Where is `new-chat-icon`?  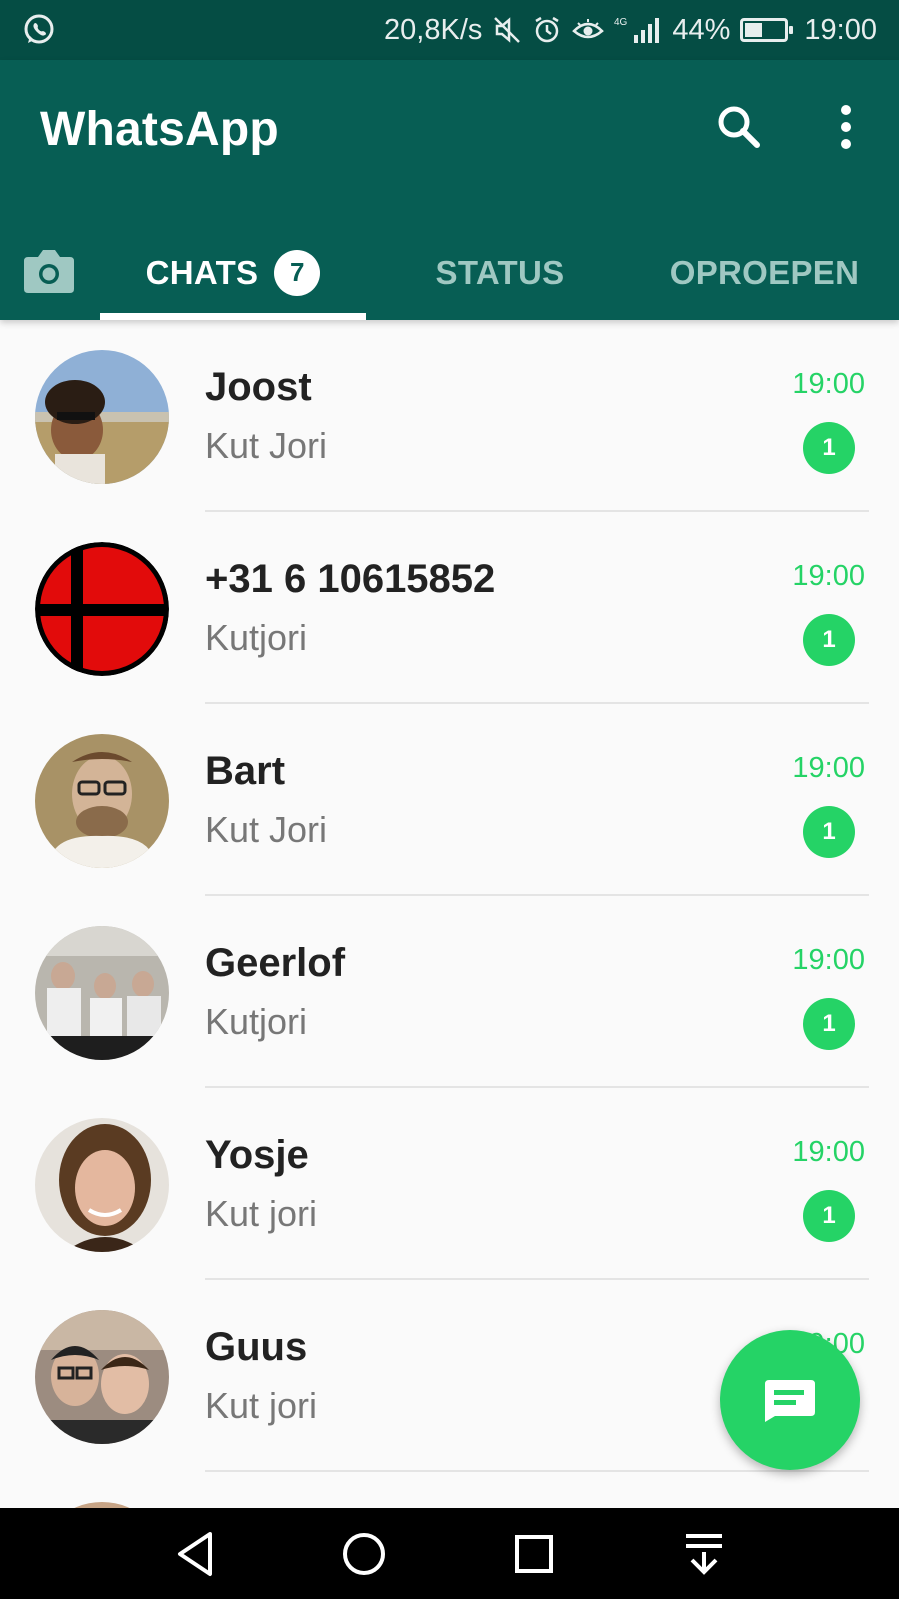
new-chat-icon is located at coordinates (790, 1401).